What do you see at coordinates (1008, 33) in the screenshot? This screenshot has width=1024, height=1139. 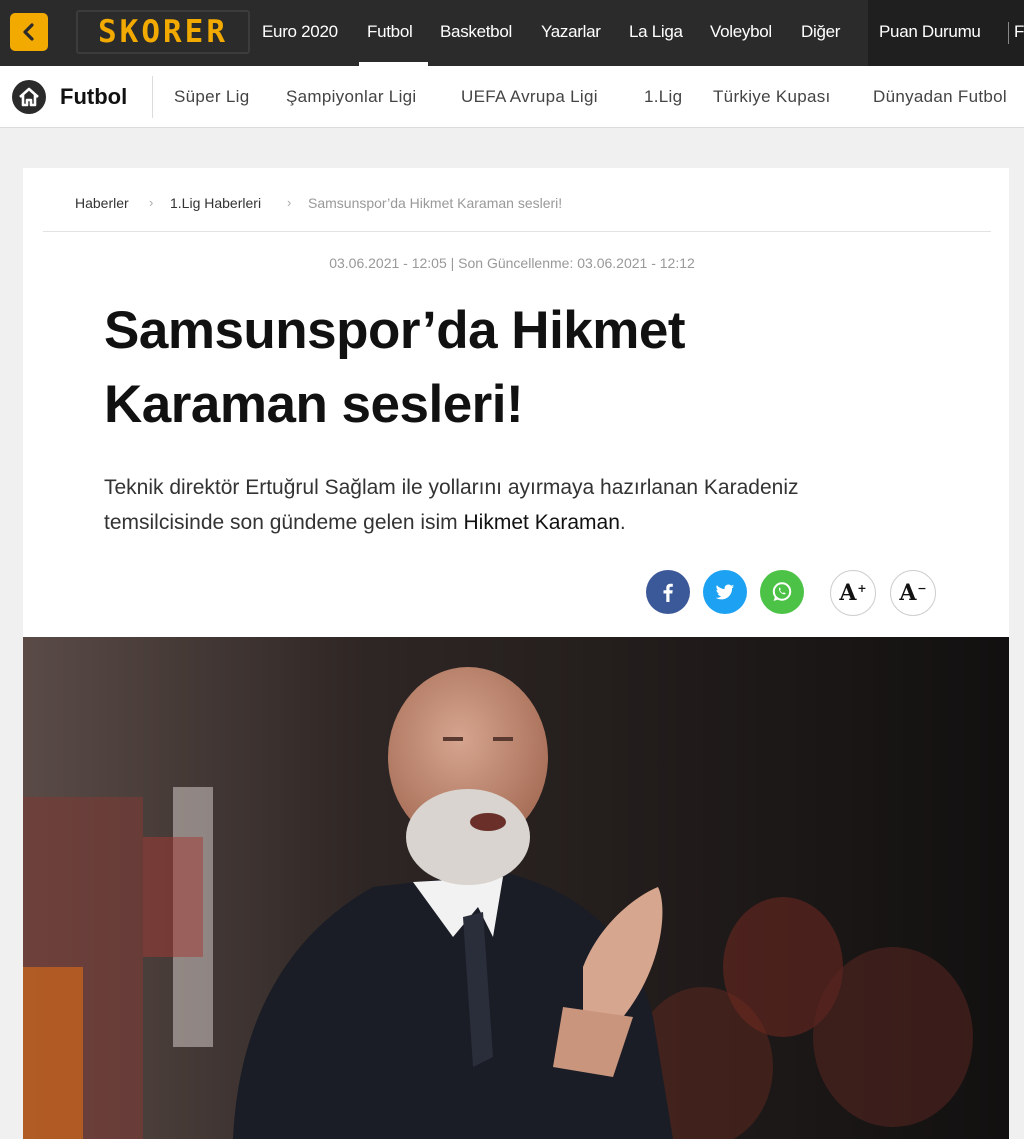 I see `nav-divider` at bounding box center [1008, 33].